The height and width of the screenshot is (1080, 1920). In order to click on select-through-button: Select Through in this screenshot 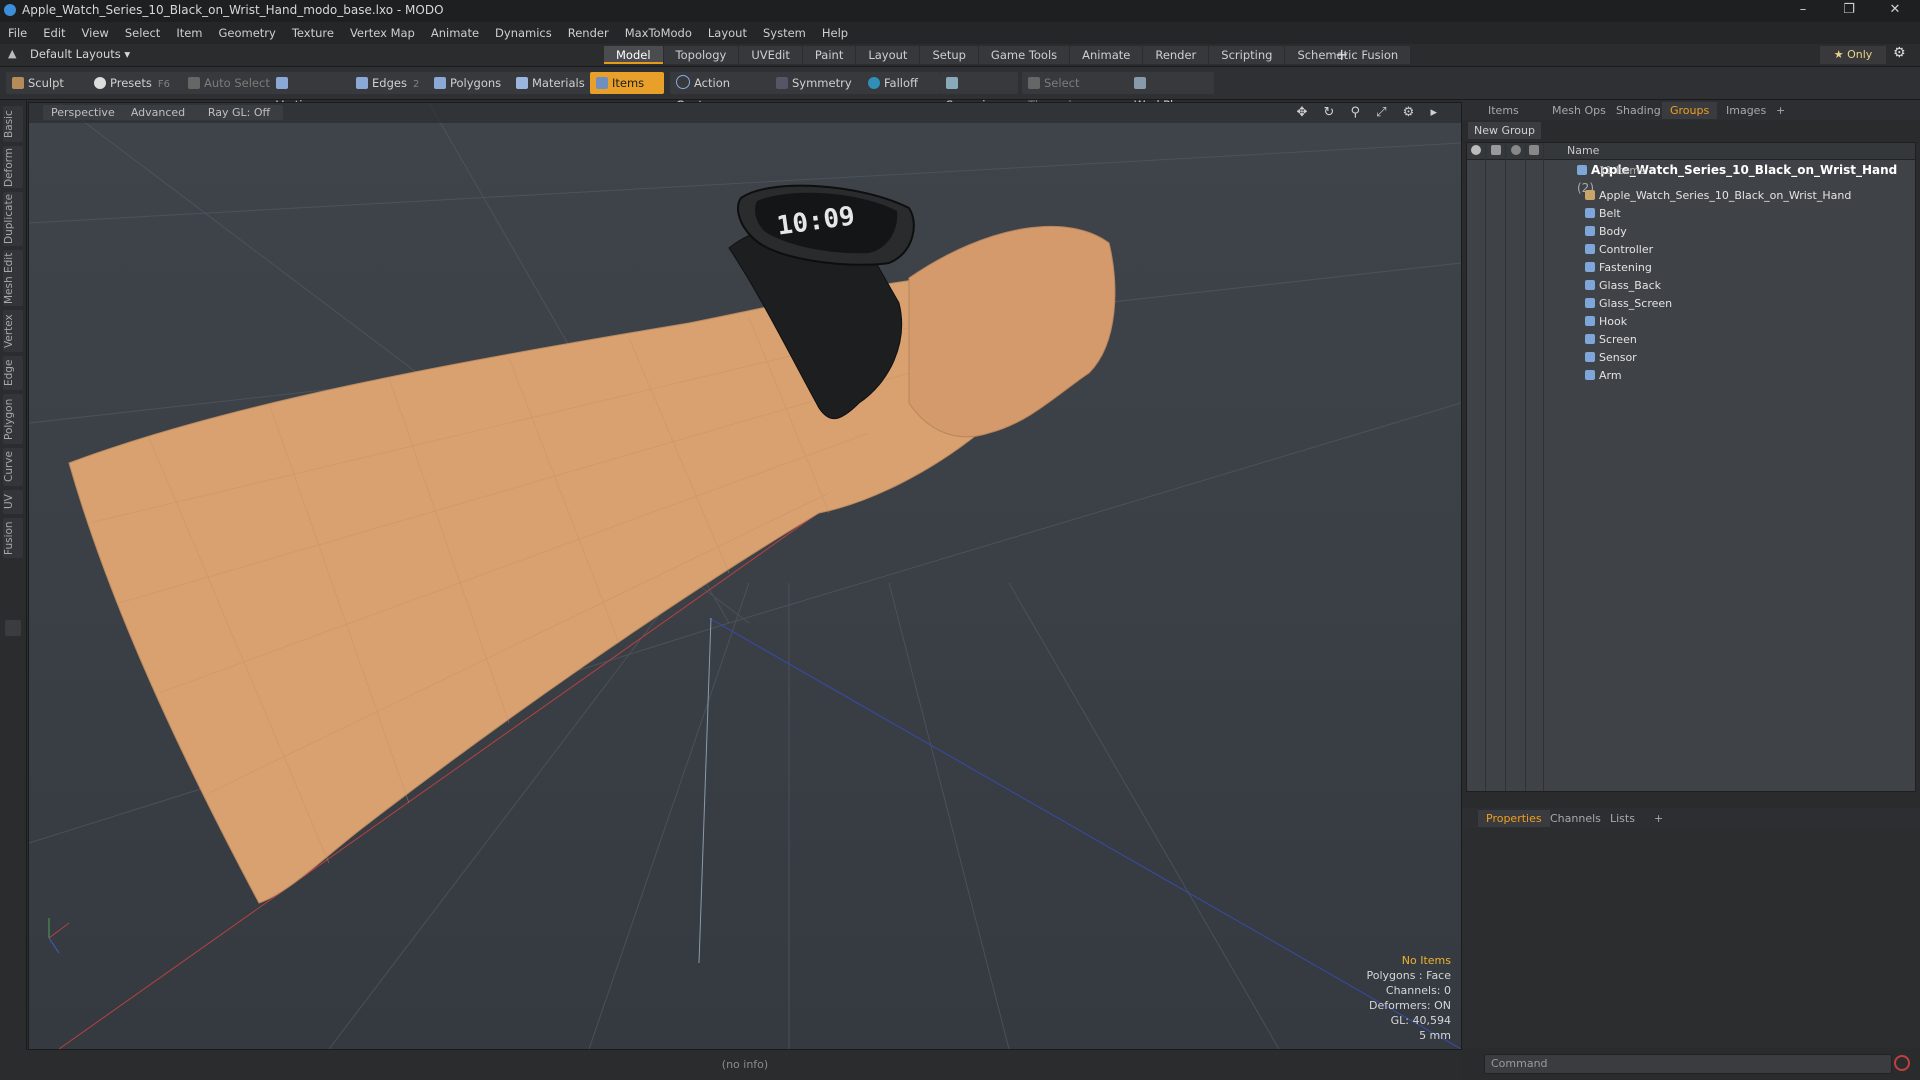, I will do `click(1076, 92)`.